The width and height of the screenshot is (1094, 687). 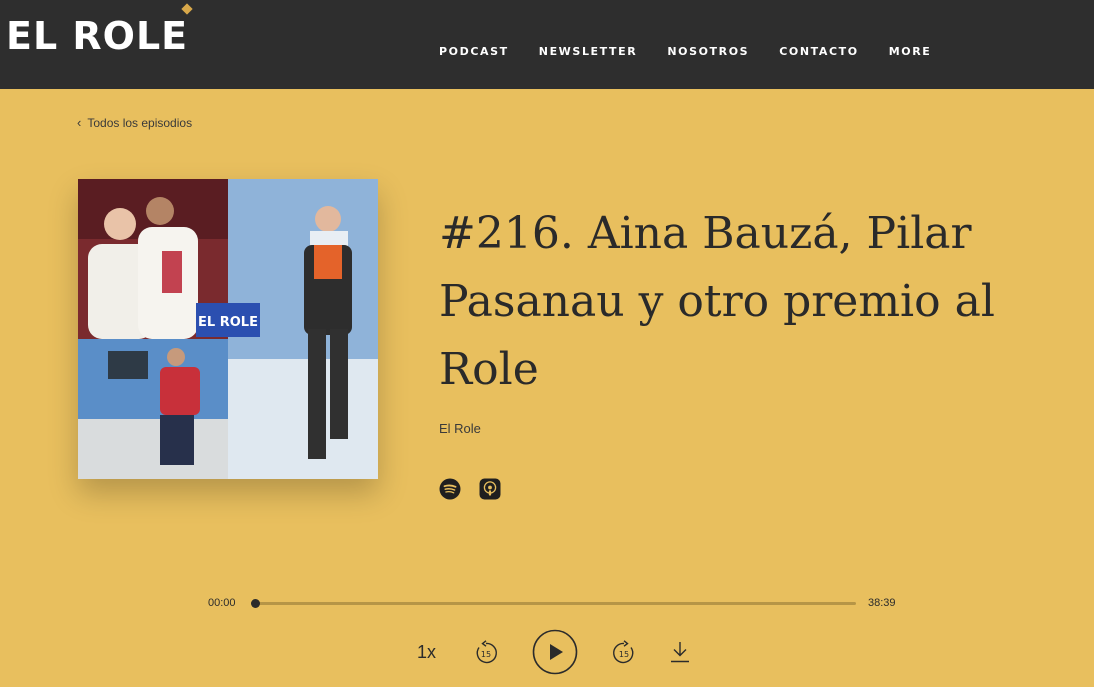 What do you see at coordinates (460, 428) in the screenshot?
I see `episode-author: El Role` at bounding box center [460, 428].